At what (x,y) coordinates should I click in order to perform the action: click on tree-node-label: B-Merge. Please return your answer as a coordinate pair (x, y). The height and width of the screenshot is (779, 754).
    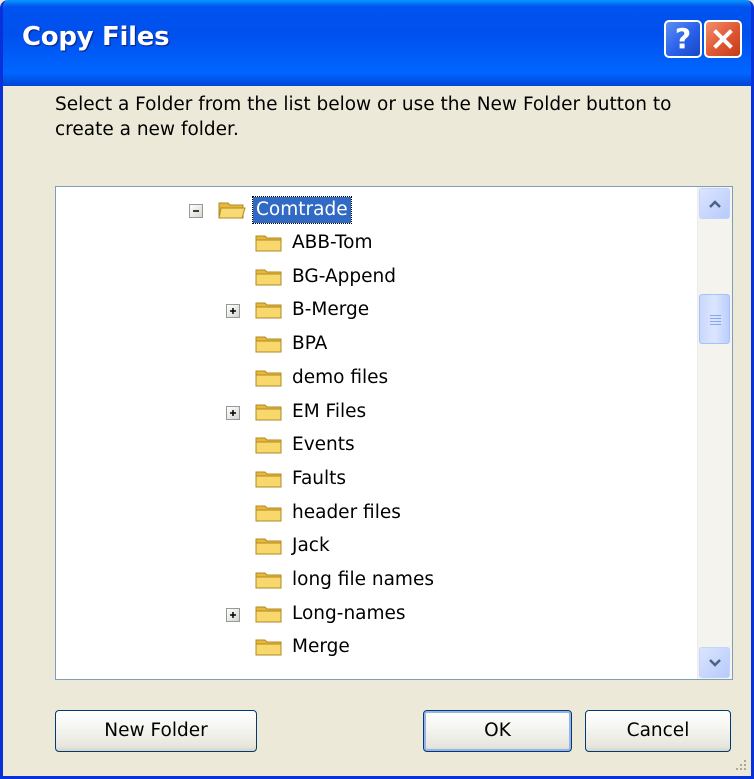
    Looking at the image, I should click on (330, 310).